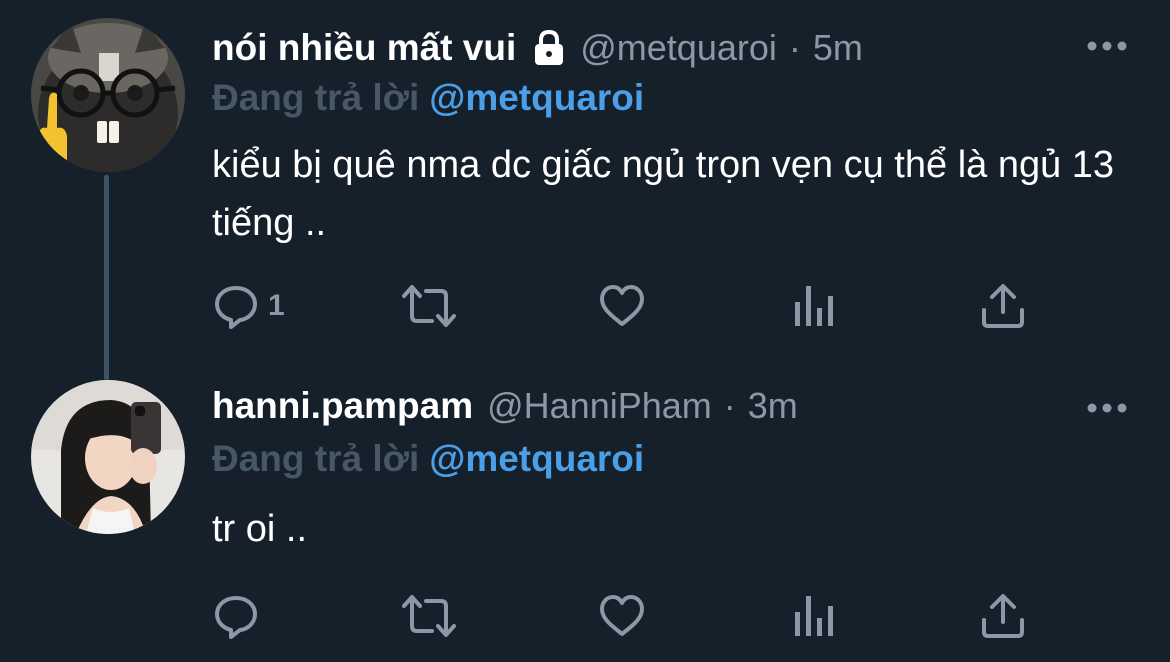  What do you see at coordinates (838, 48) in the screenshot?
I see `timestamp: 5m` at bounding box center [838, 48].